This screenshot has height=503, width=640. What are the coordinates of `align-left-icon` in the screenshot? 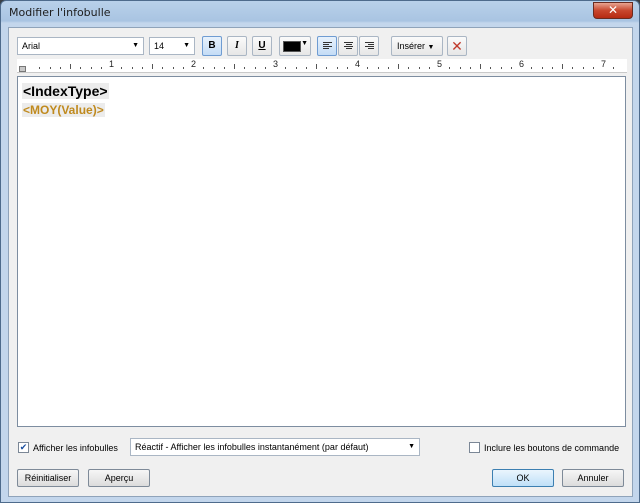 It's located at (327, 46).